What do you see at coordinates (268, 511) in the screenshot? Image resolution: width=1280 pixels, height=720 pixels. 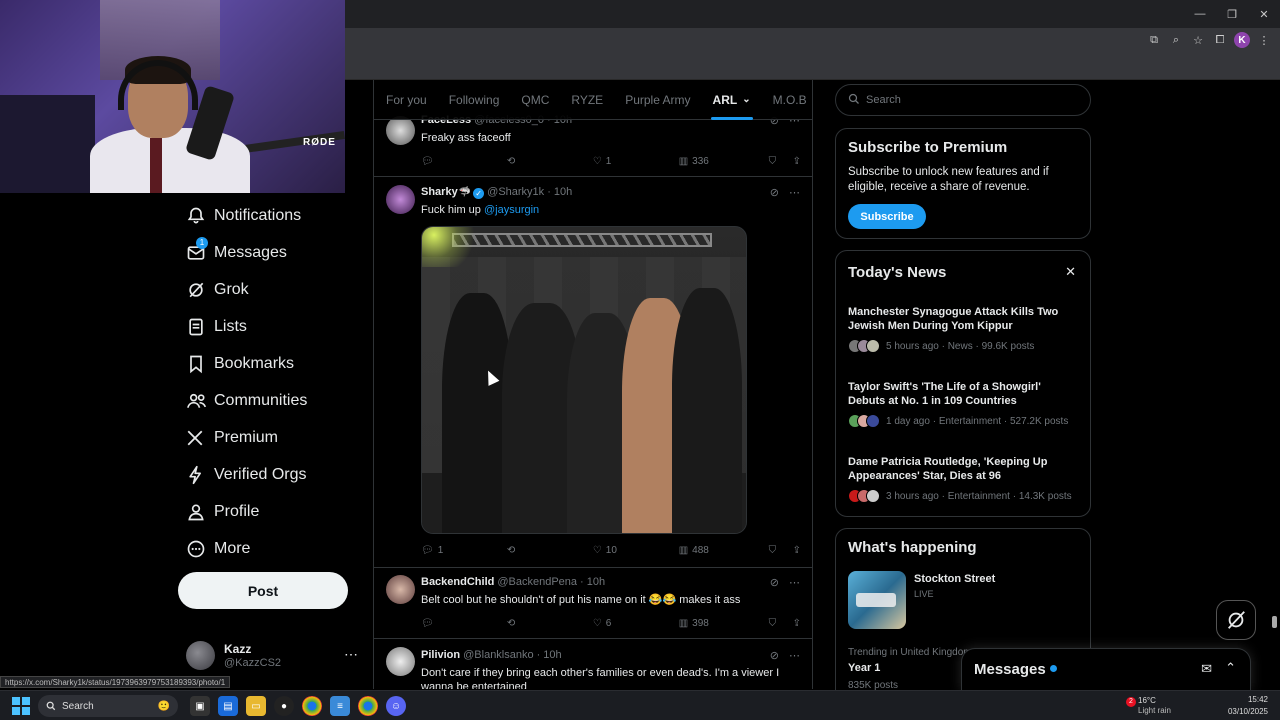 I see `sidebar-item-profile: Profile` at bounding box center [268, 511].